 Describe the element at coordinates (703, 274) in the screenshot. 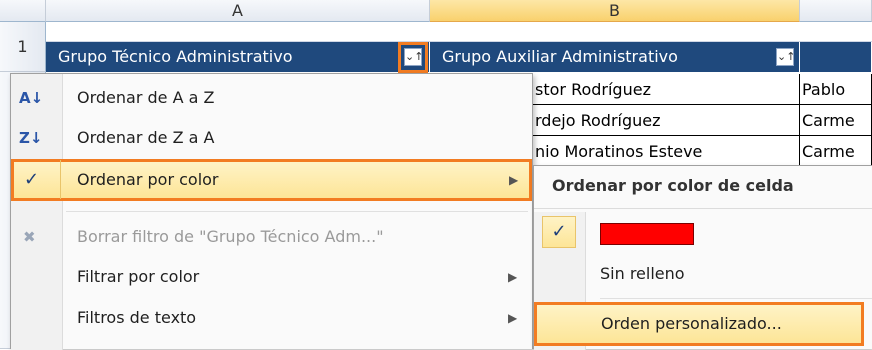

I see `submenu-item-no-fill: Sin relleno` at that location.